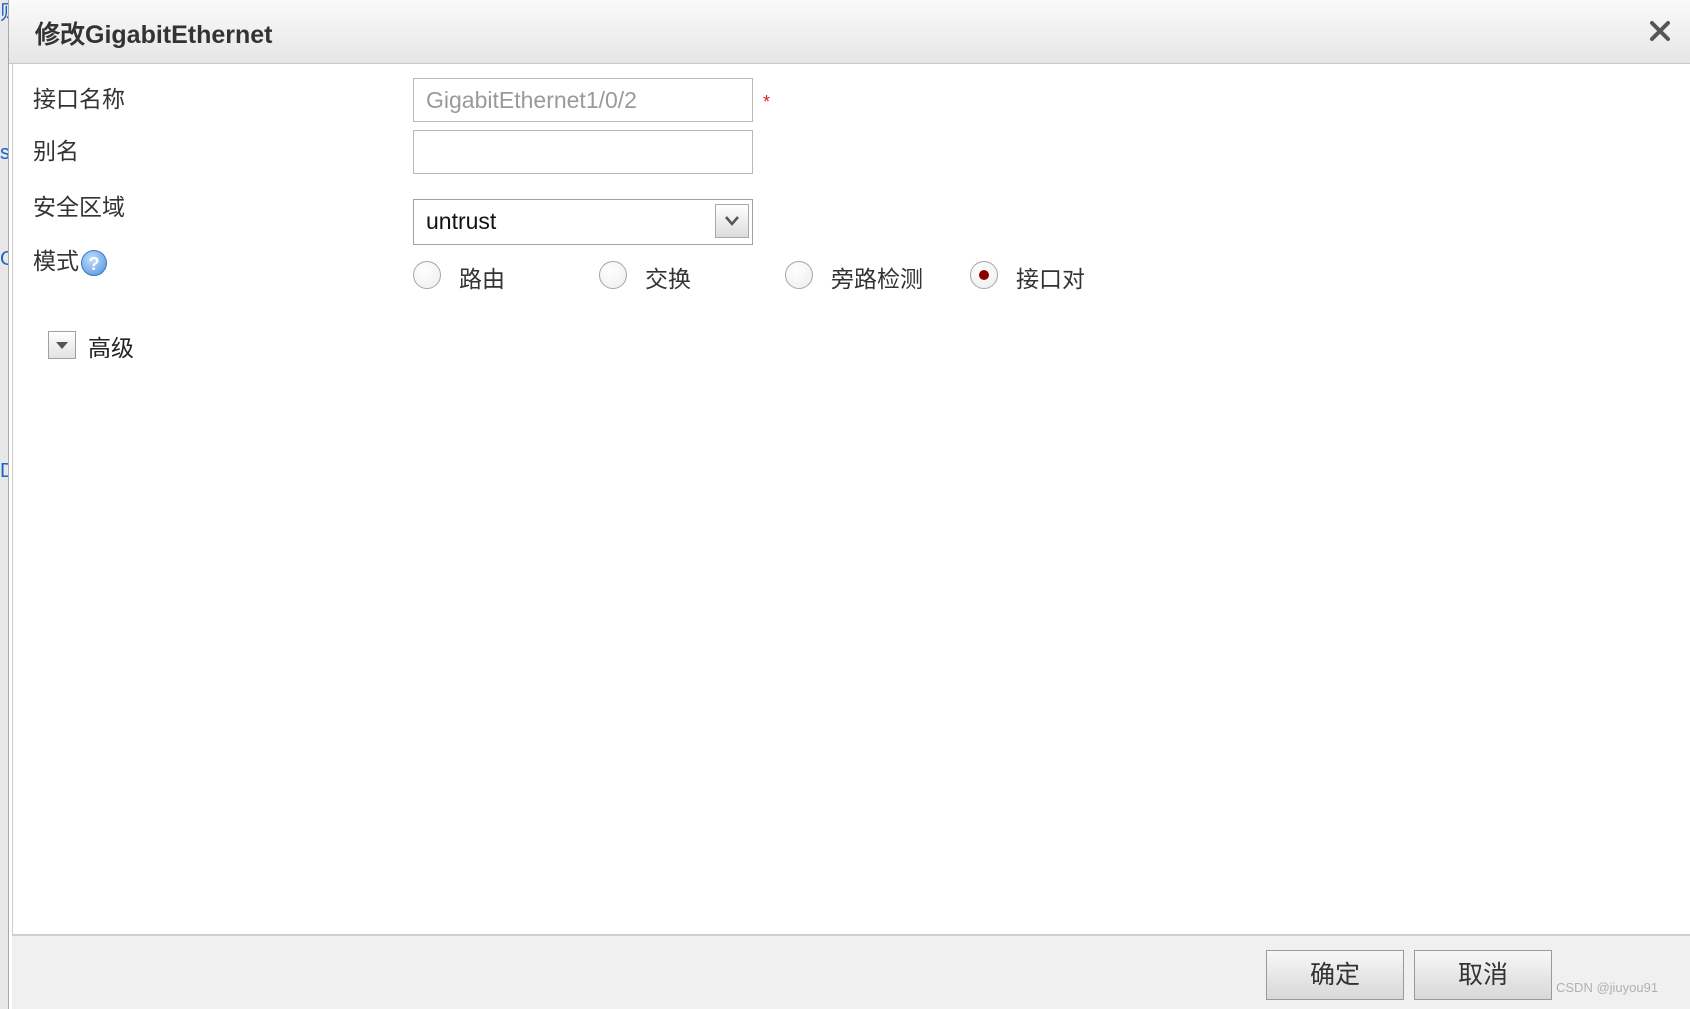 This screenshot has width=1690, height=1009. What do you see at coordinates (668, 280) in the screenshot?
I see `radio-label: 交换` at bounding box center [668, 280].